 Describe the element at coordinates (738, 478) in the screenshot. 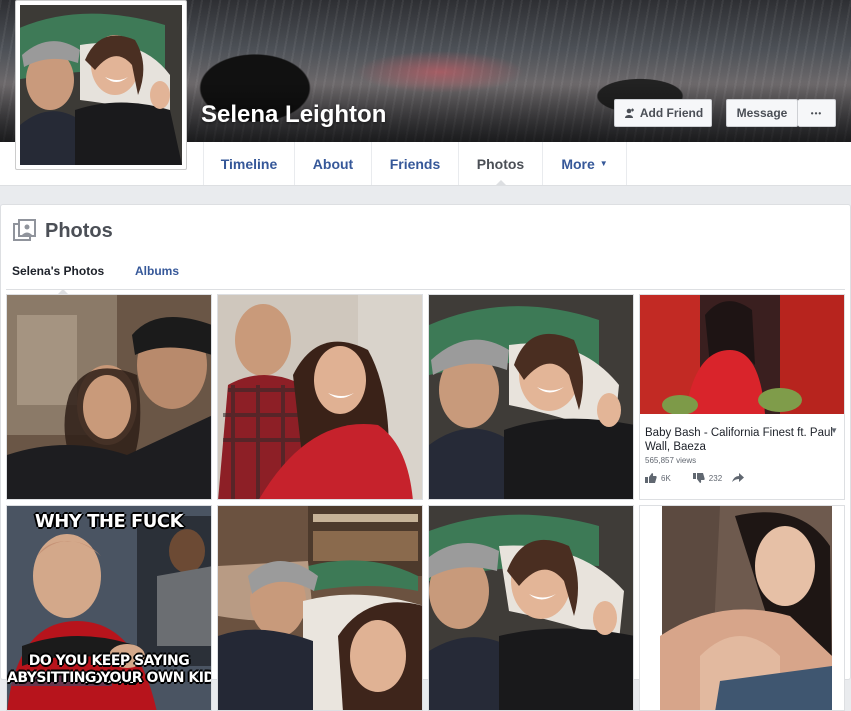

I see `share-icon` at that location.